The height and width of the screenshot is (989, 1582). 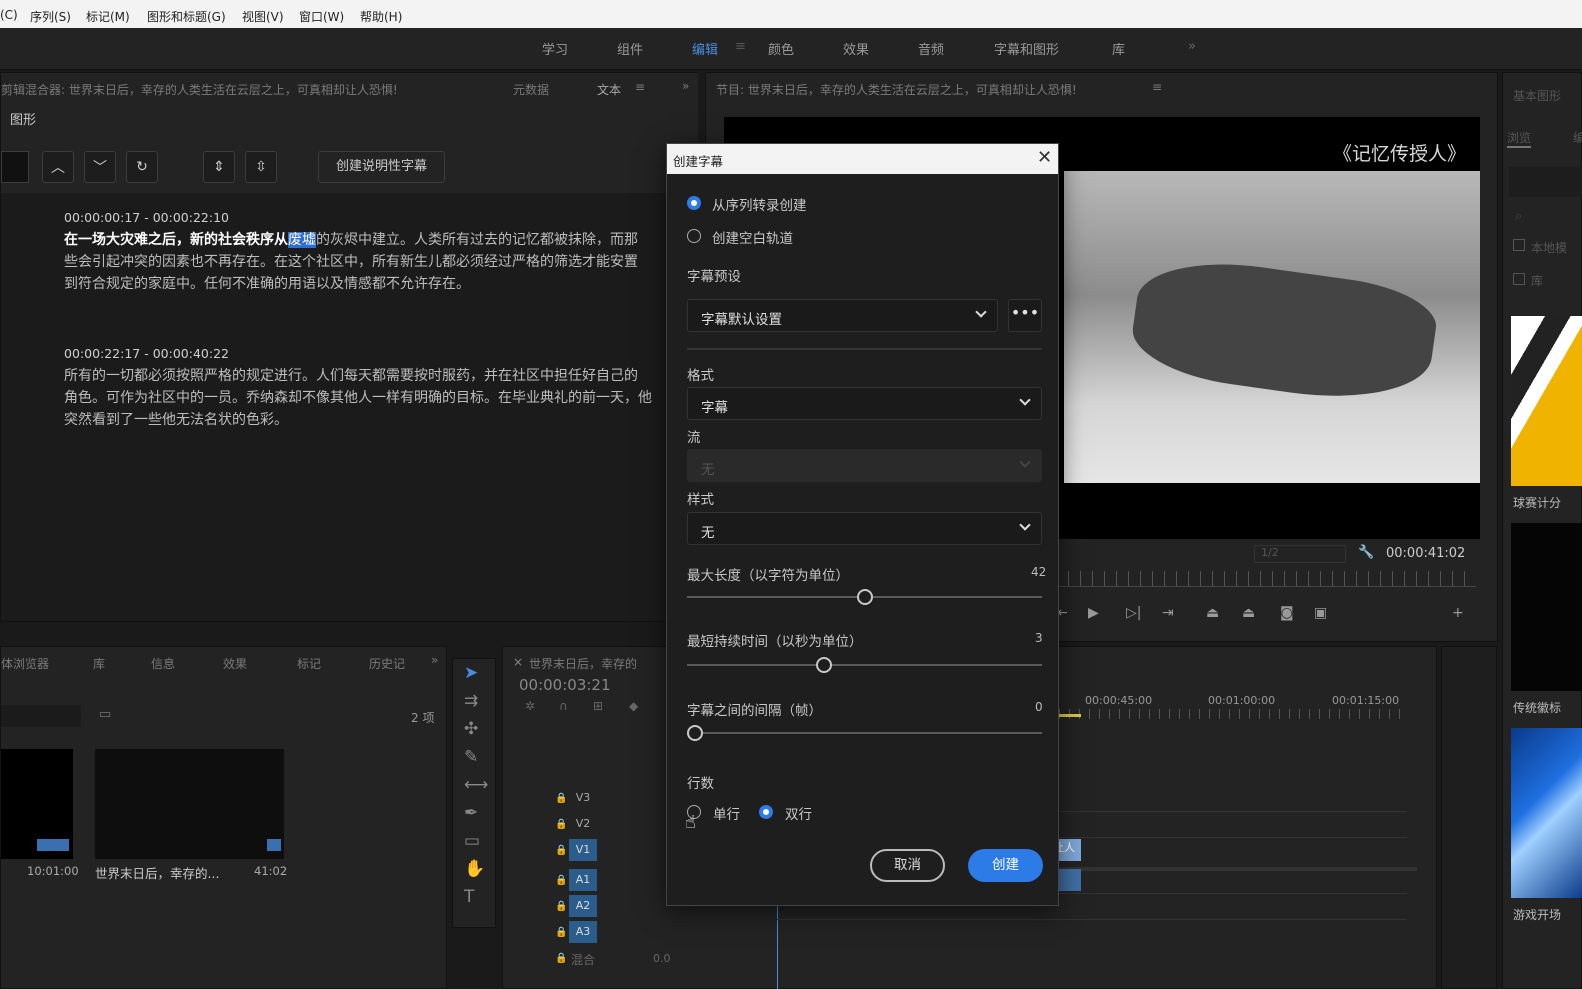 What do you see at coordinates (781, 48) in the screenshot?
I see `workspace-color: 颜色` at bounding box center [781, 48].